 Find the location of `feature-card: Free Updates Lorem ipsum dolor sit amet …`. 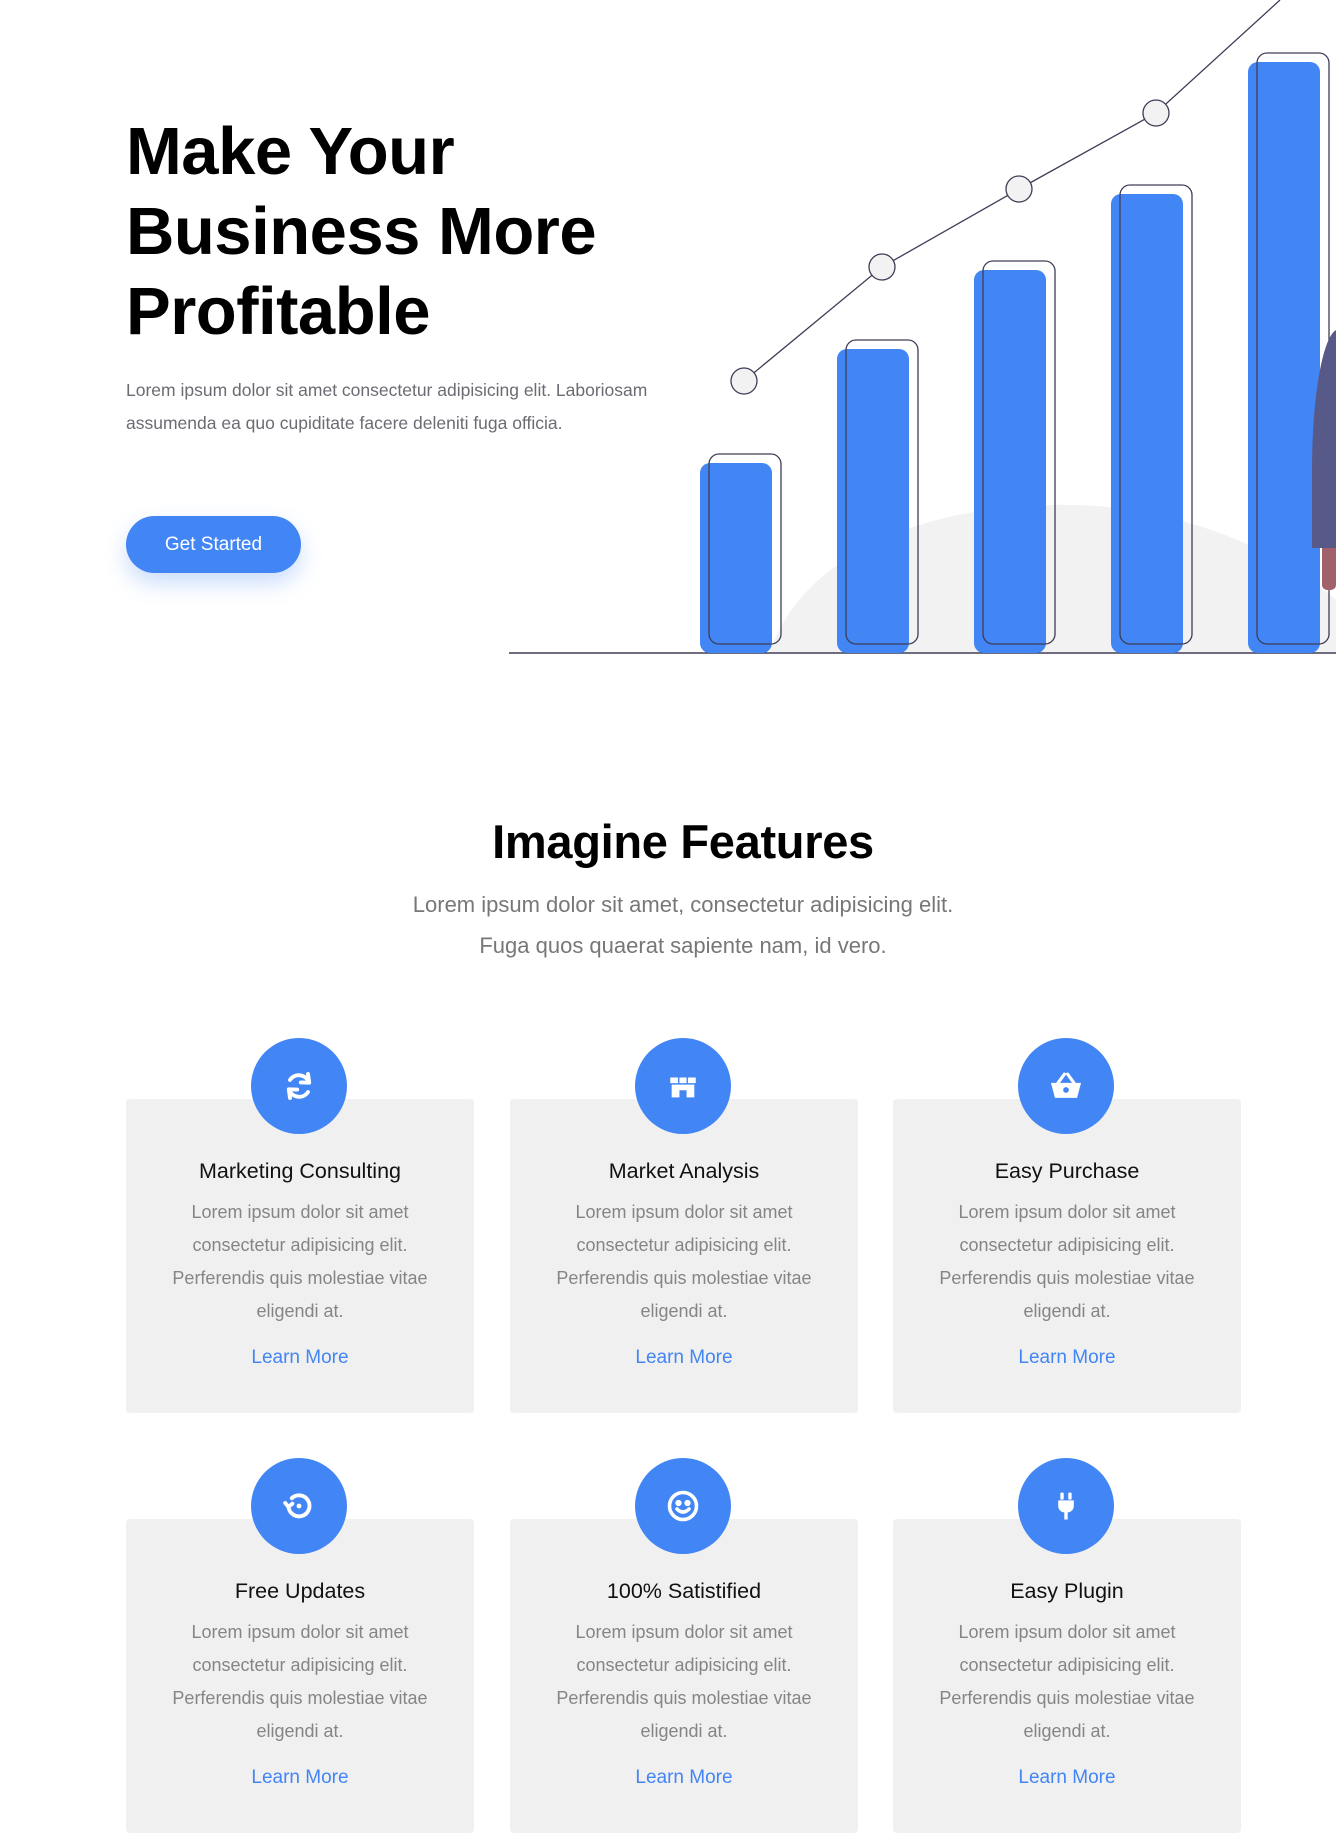

feature-card: Free Updates Lorem ipsum dolor sit amet … is located at coordinates (300, 1645).